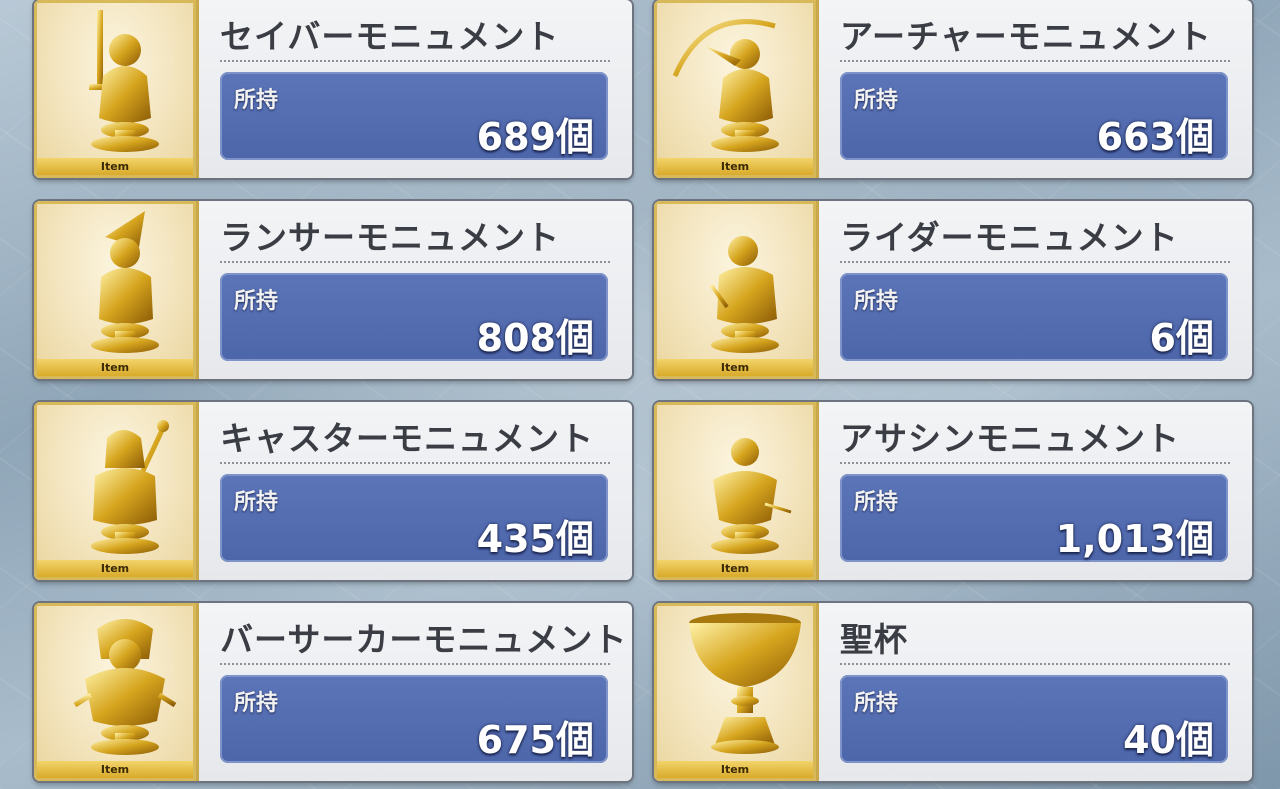 Image resolution: width=1280 pixels, height=789 pixels. Describe the element at coordinates (1168, 740) in the screenshot. I see `owned-count: 40個` at that location.